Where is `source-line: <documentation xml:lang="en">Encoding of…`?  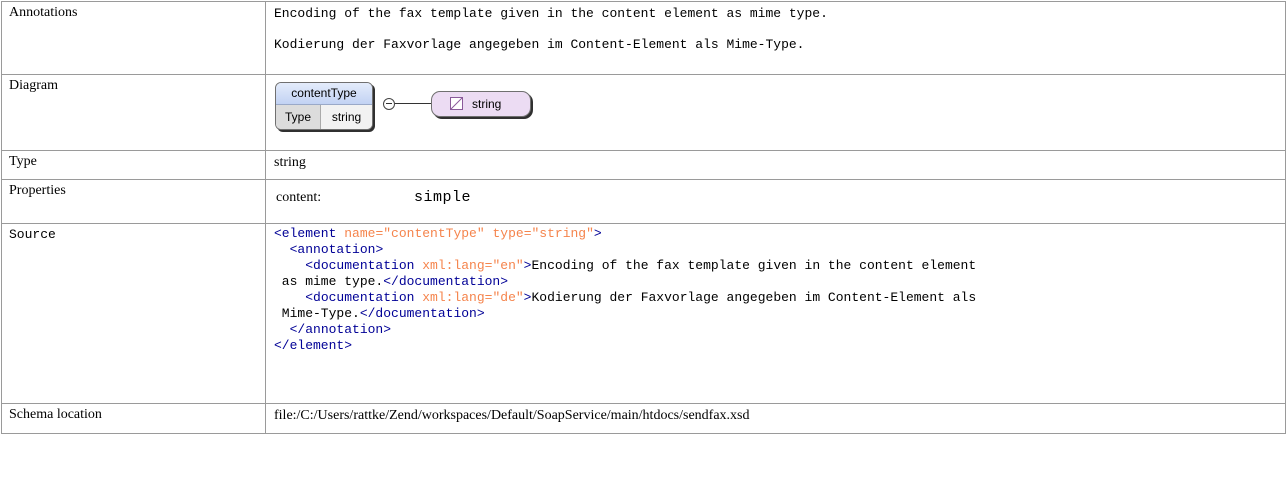
source-line: <documentation xml:lang="en">Encoding of… is located at coordinates (641, 265).